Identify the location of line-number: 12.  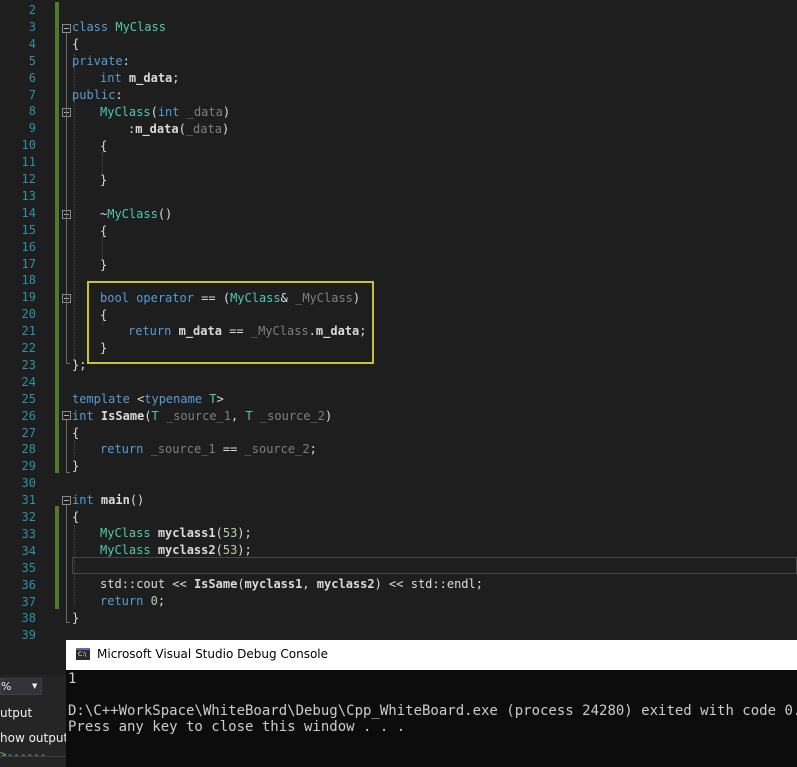
(28, 179).